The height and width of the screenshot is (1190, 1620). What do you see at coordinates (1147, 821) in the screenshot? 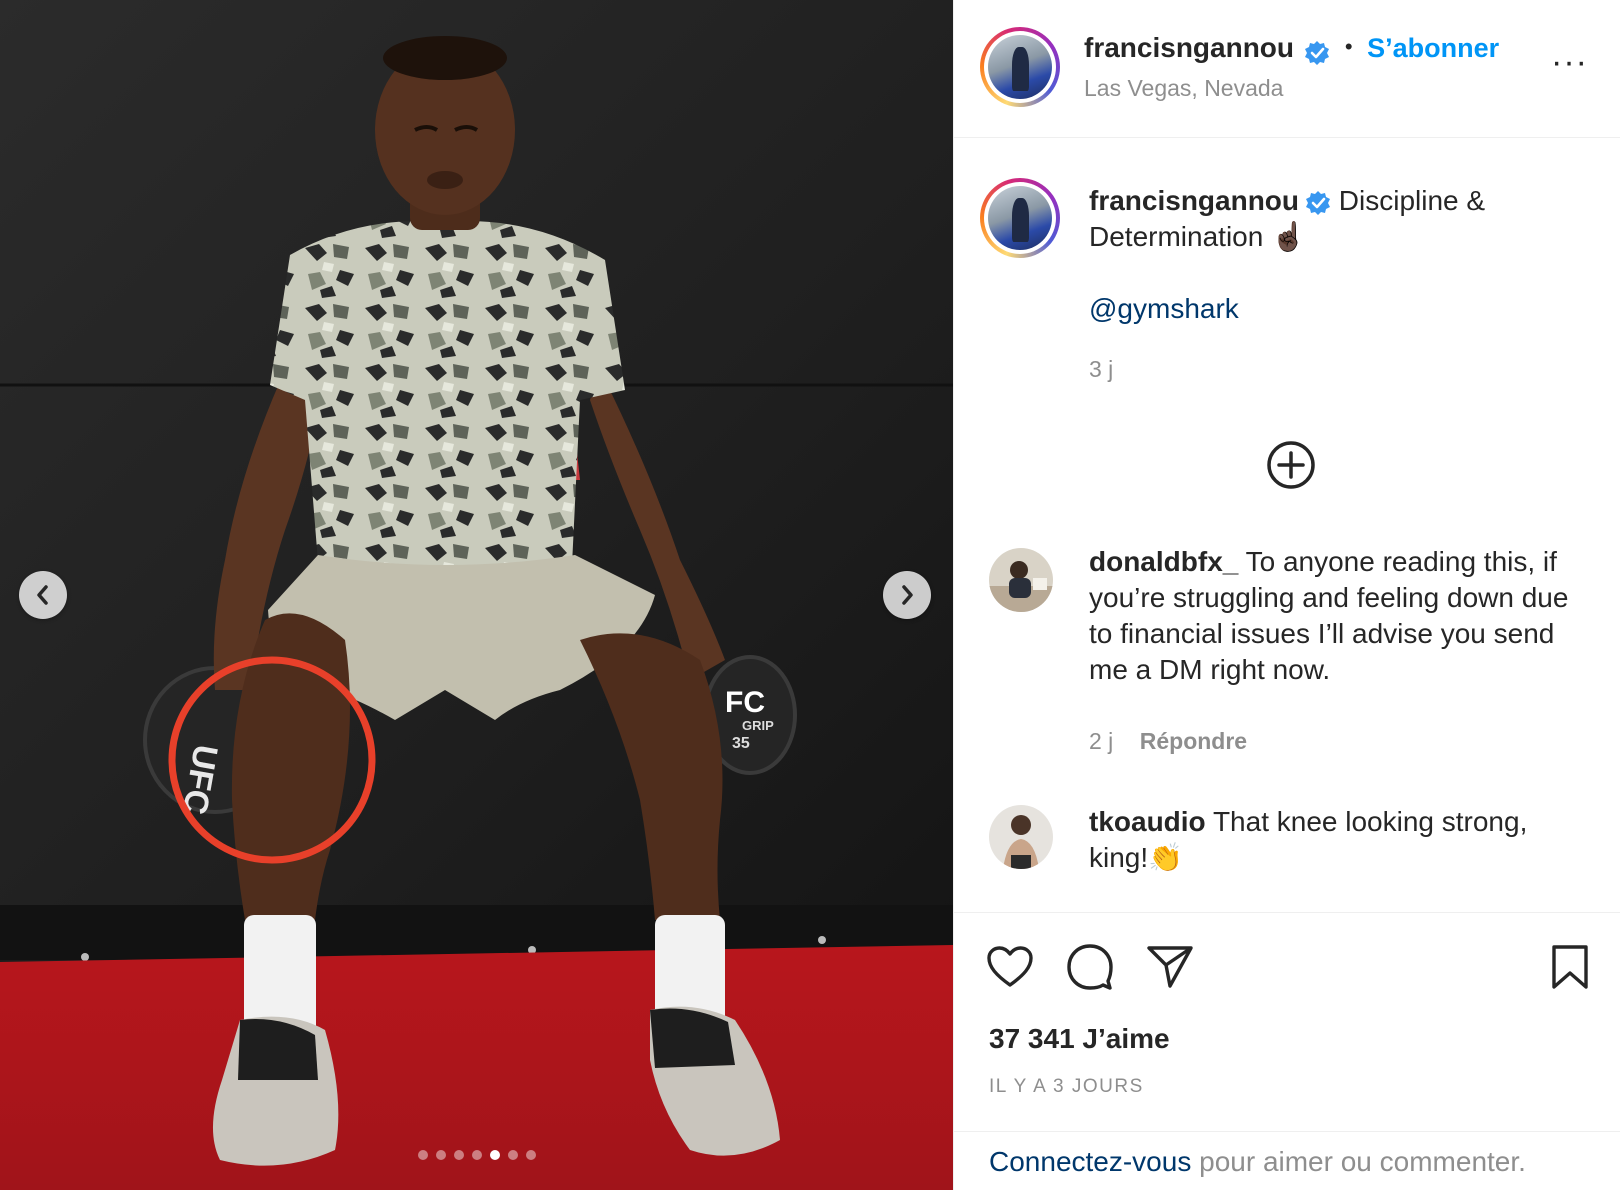
I see `comment-username: tkoaudio` at bounding box center [1147, 821].